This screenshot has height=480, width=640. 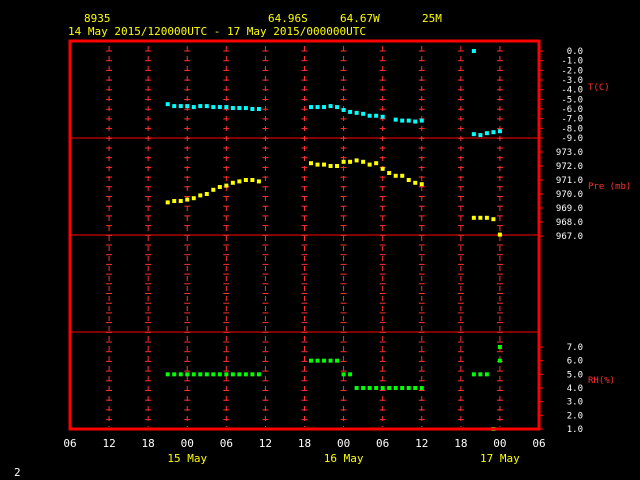 What do you see at coordinates (575, 52) in the screenshot?
I see `y-tick-label: 0.0` at bounding box center [575, 52].